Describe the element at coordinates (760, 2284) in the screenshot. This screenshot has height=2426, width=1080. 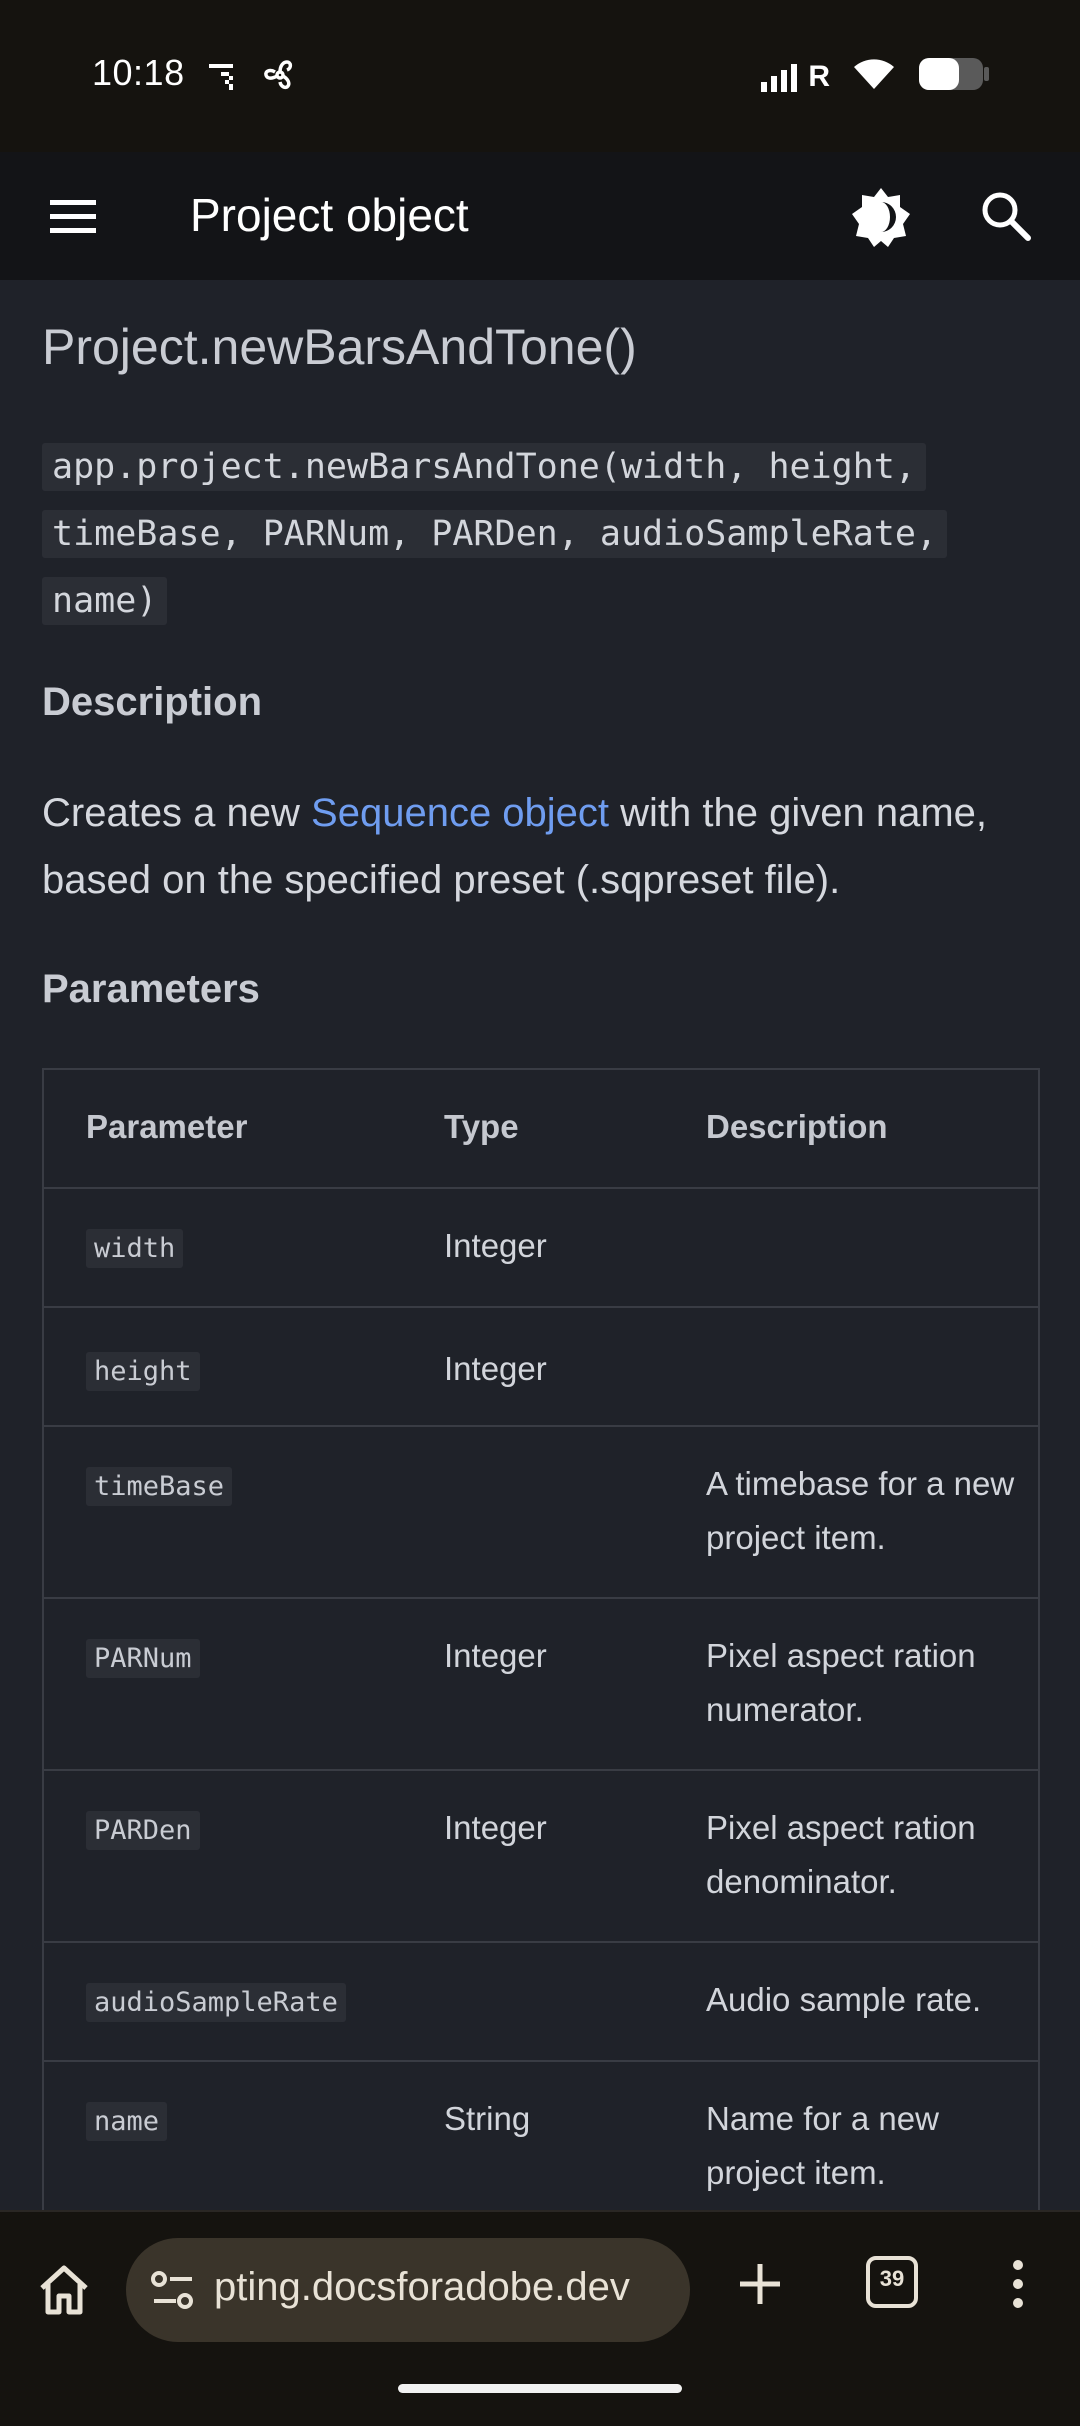
I see `new-tab-icon` at that location.